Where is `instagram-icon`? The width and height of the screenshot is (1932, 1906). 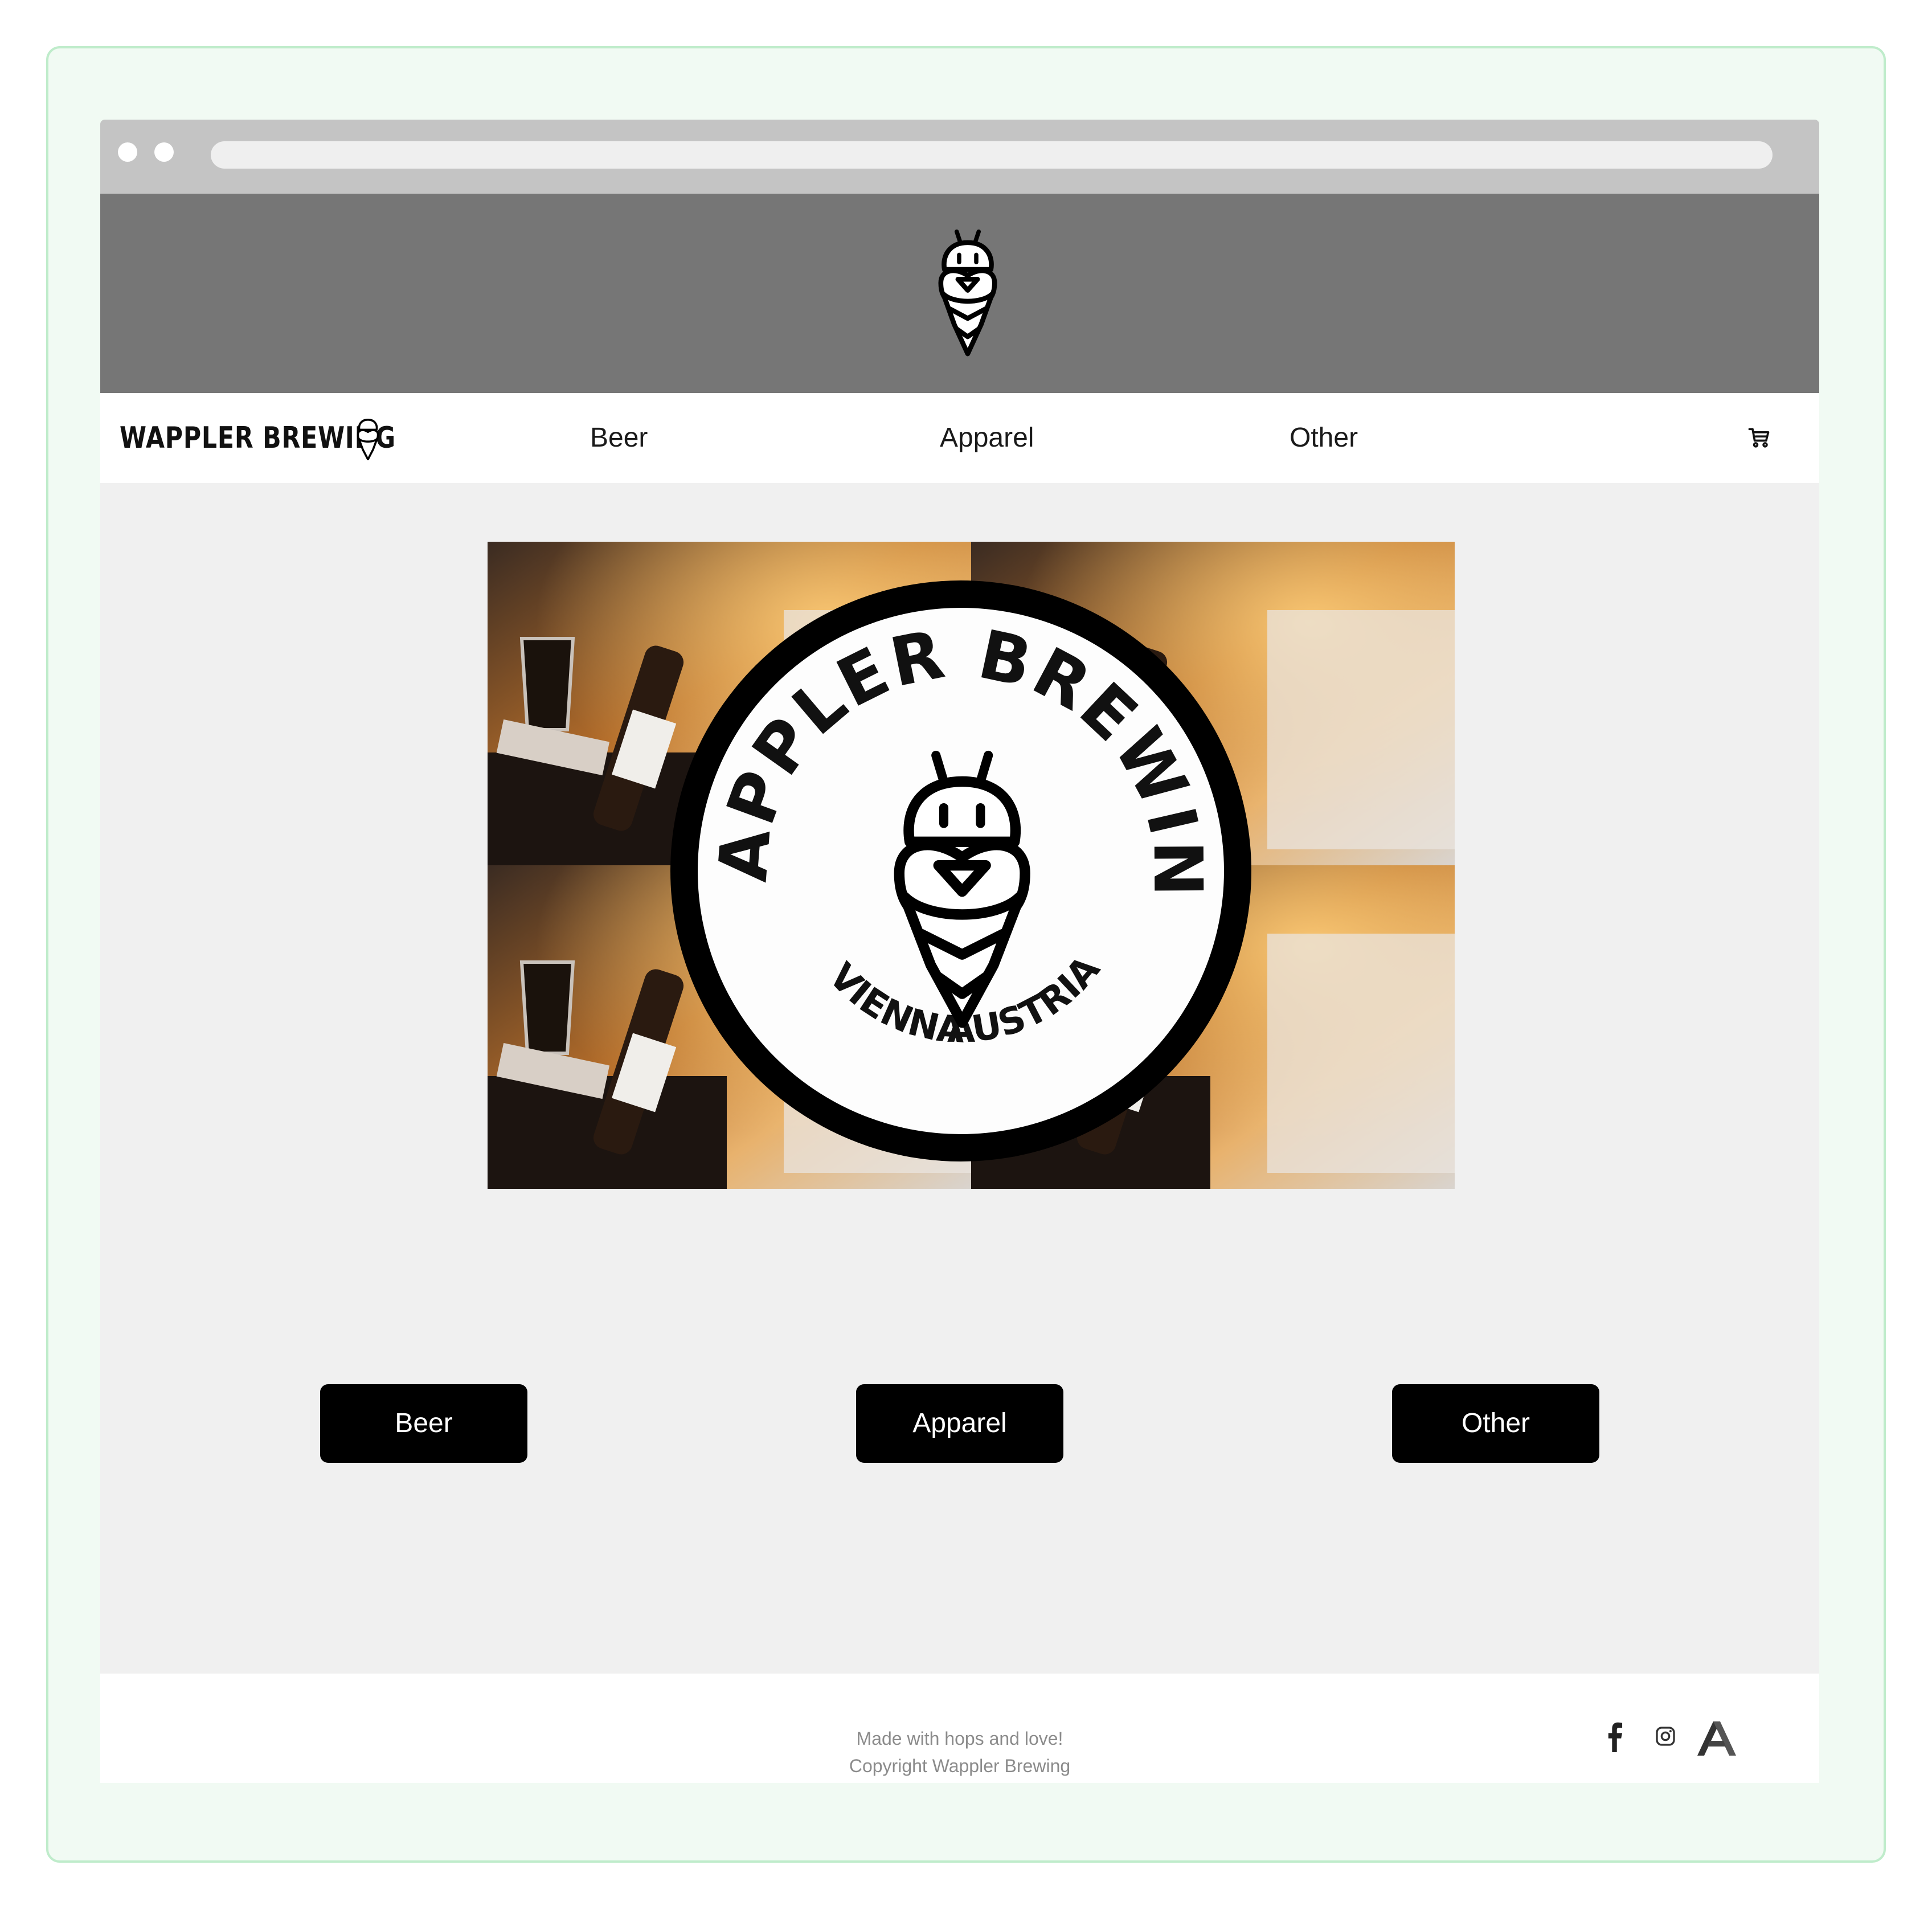 instagram-icon is located at coordinates (1665, 1736).